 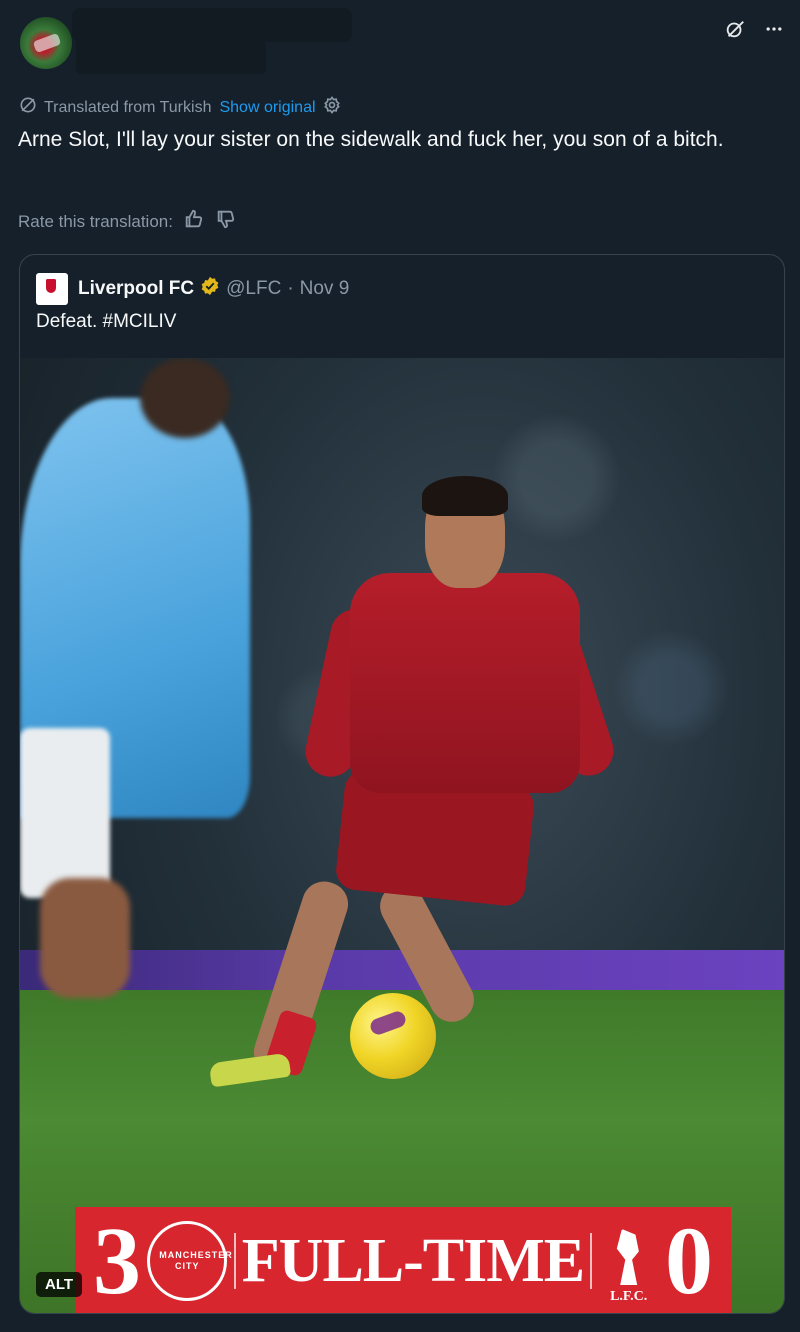 I want to click on fulltime-label: FULL-TIME, so click(x=413, y=1260).